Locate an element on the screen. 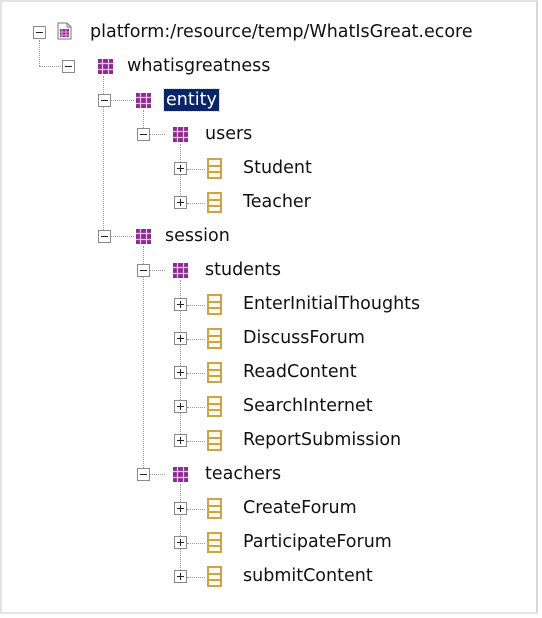  tree-node-label: EnterInitialThoughts is located at coordinates (331, 304).